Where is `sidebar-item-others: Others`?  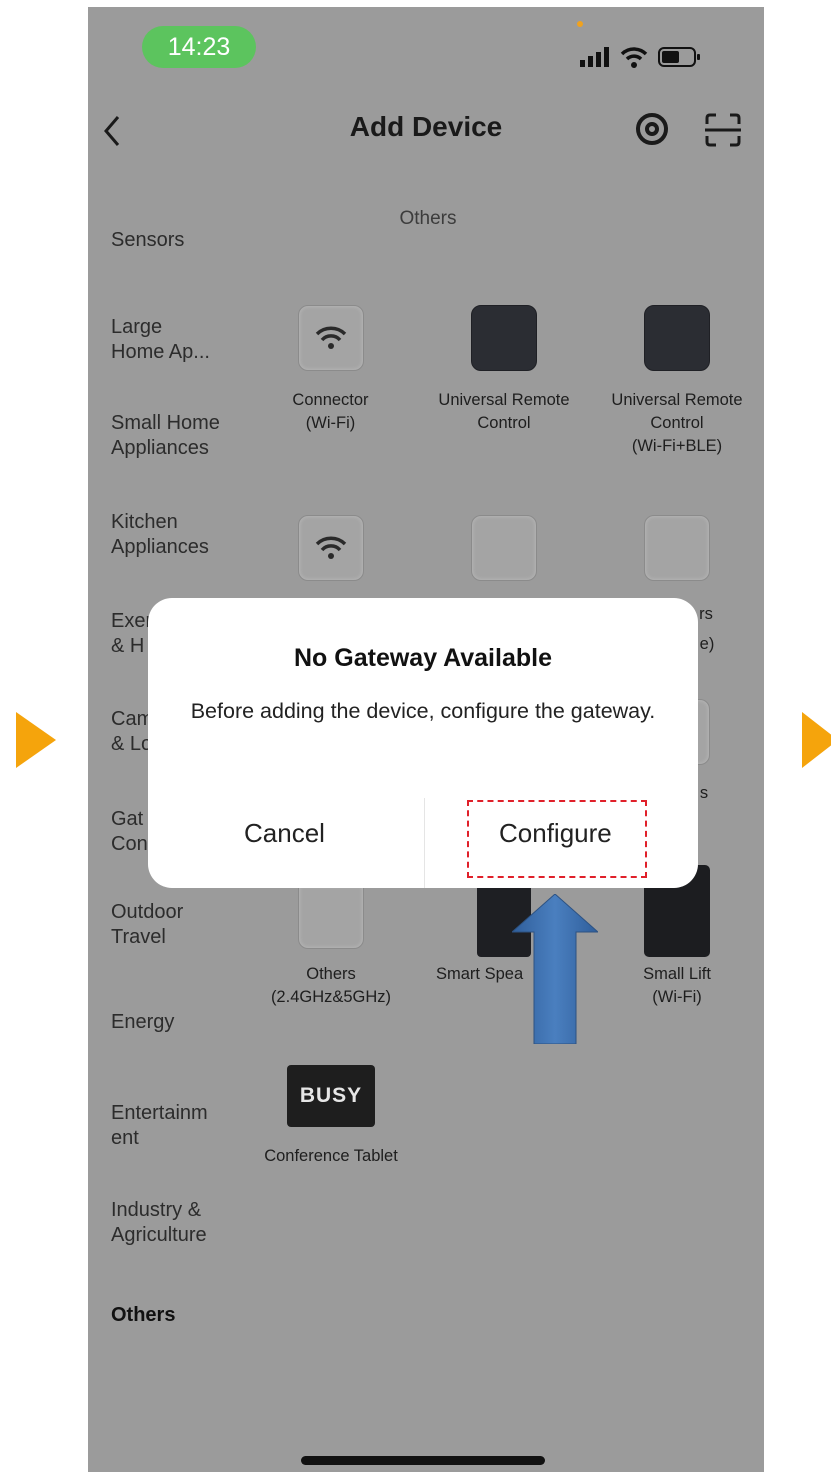 sidebar-item-others: Others is located at coordinates (176, 1315).